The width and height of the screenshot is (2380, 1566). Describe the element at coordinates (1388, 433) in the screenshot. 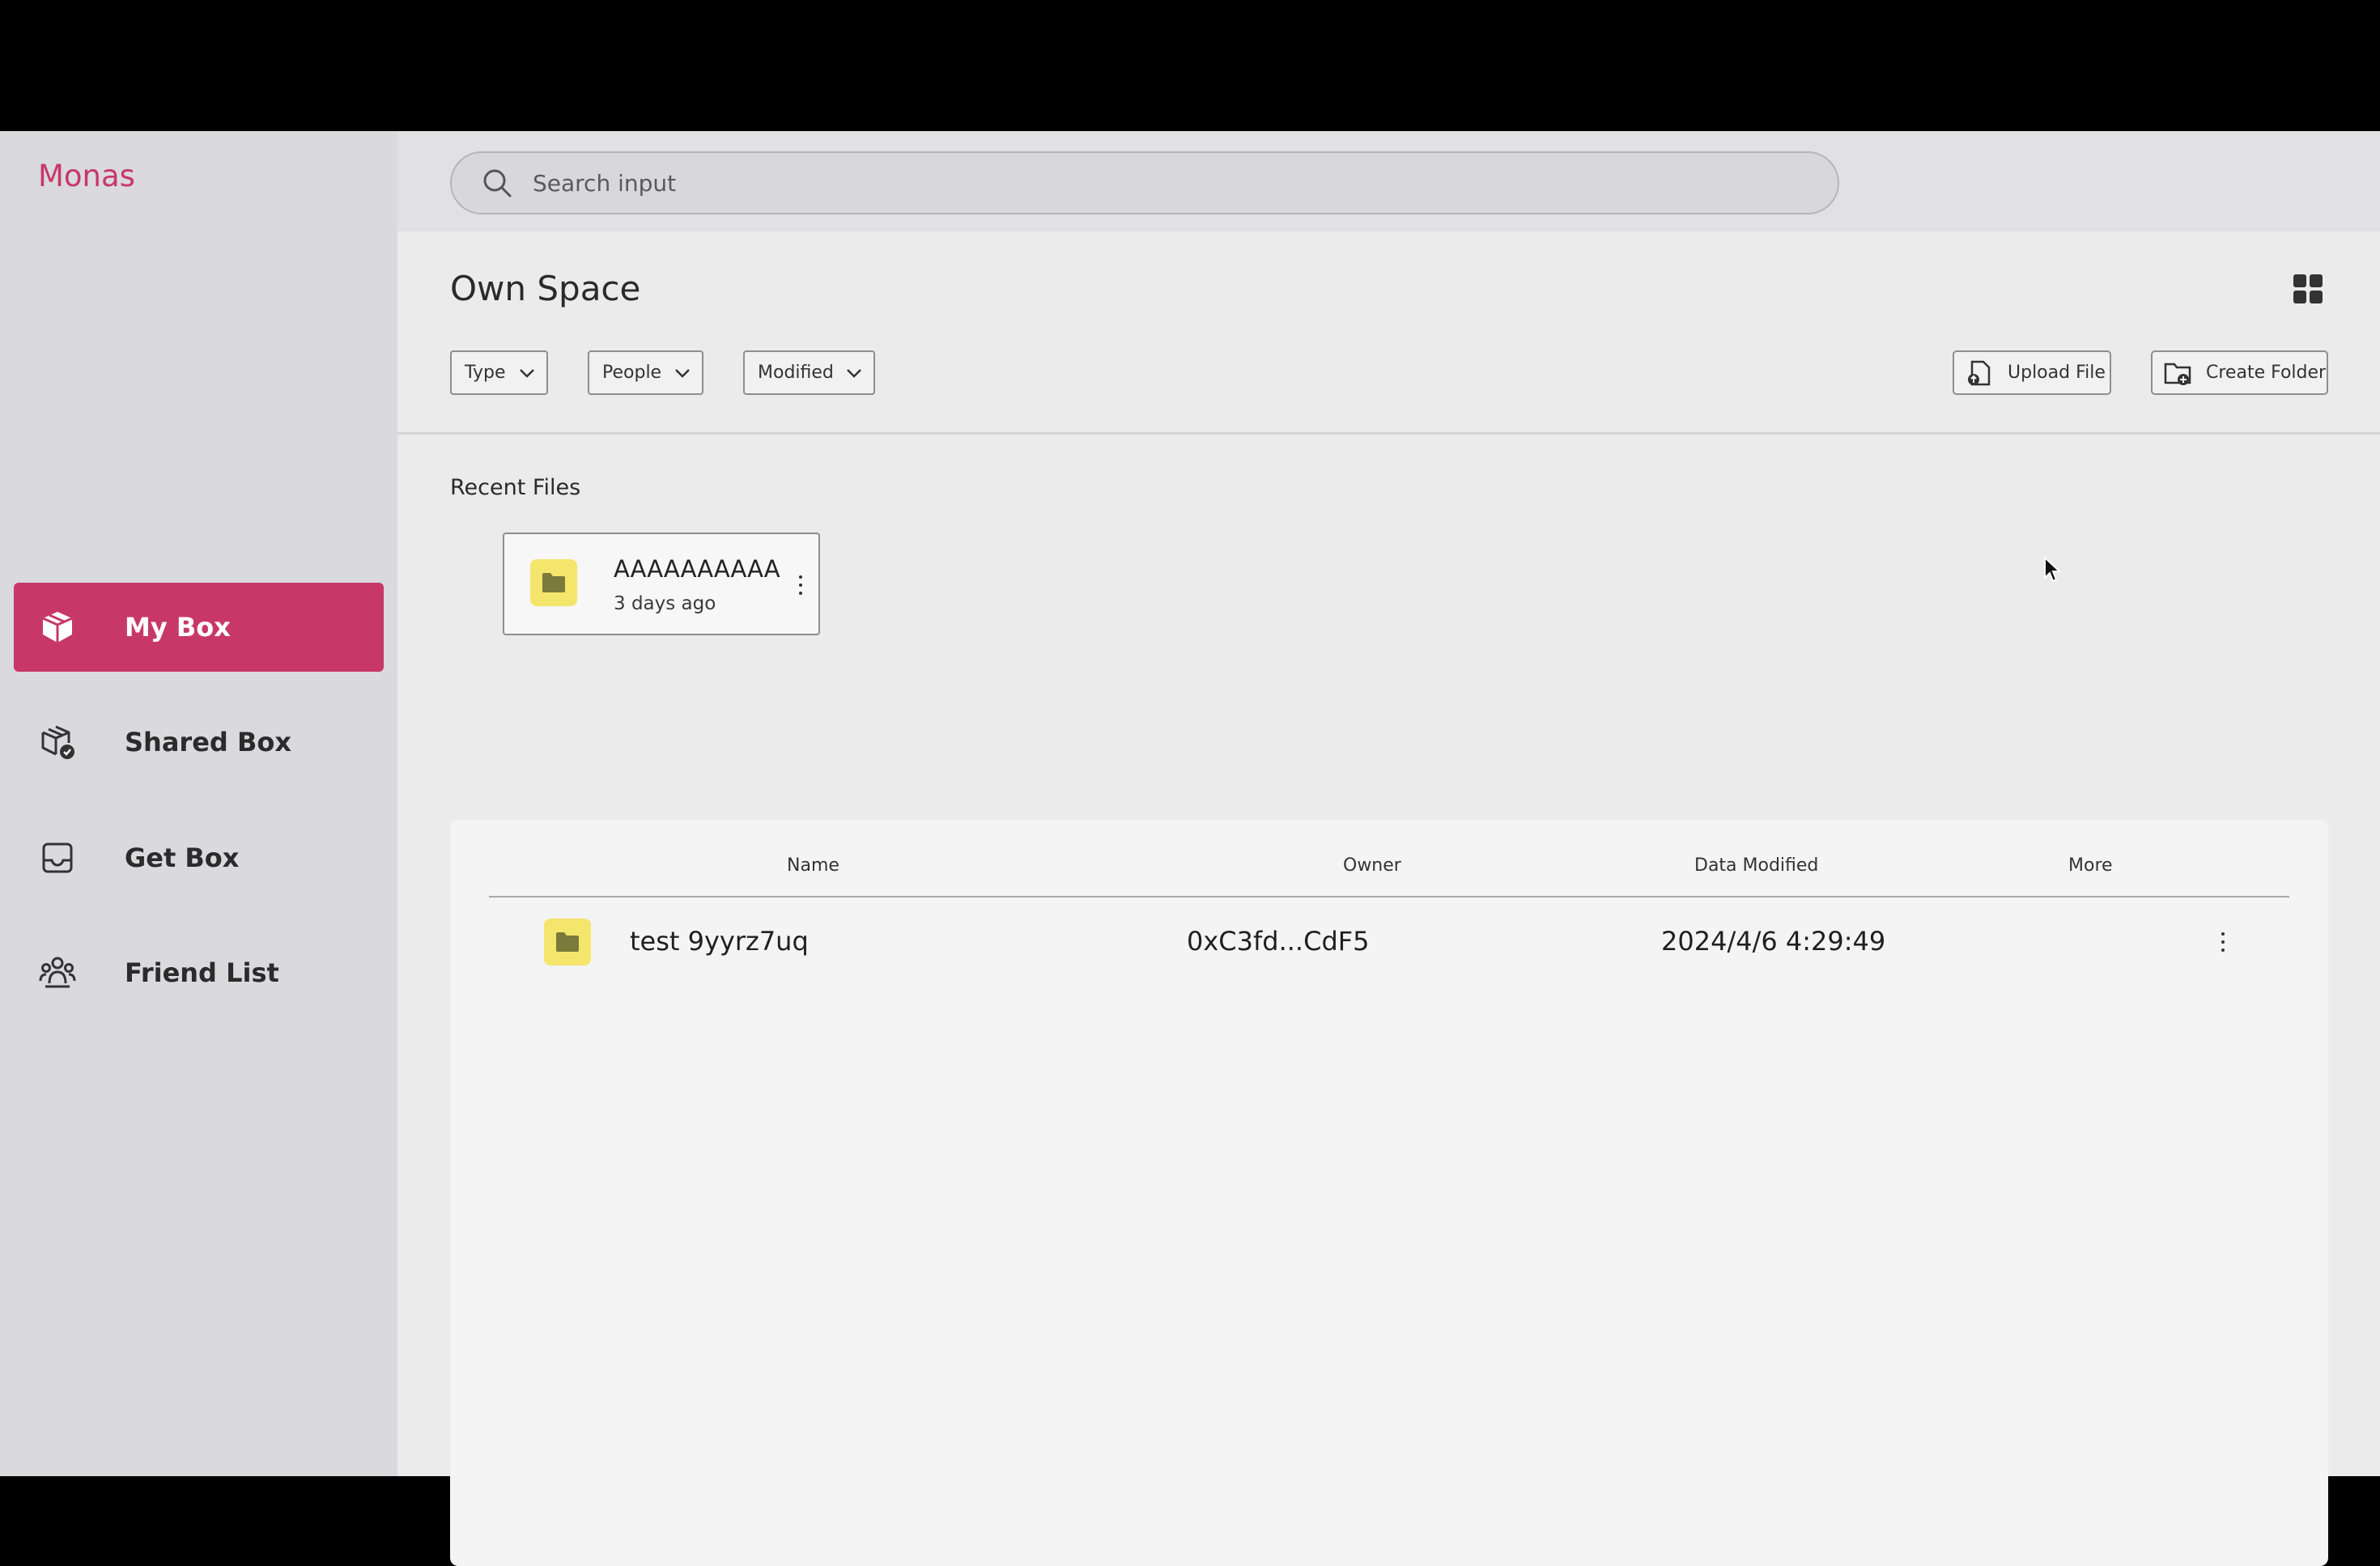

I see `divider` at that location.